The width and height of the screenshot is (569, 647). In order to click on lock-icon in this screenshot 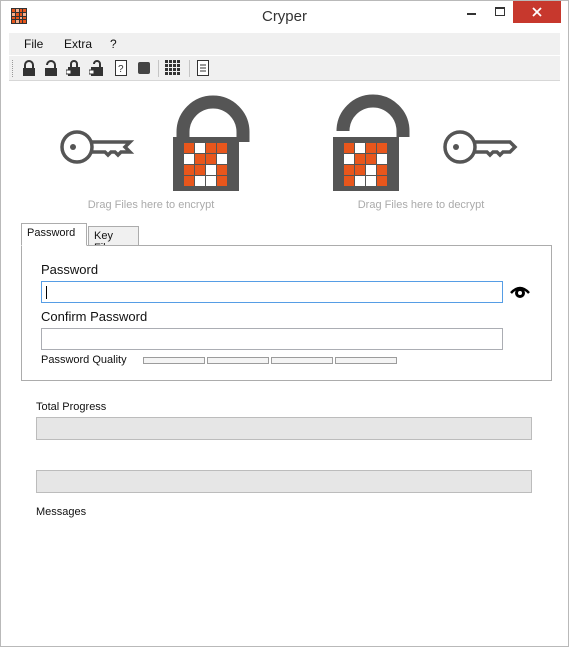, I will do `click(29, 68)`.